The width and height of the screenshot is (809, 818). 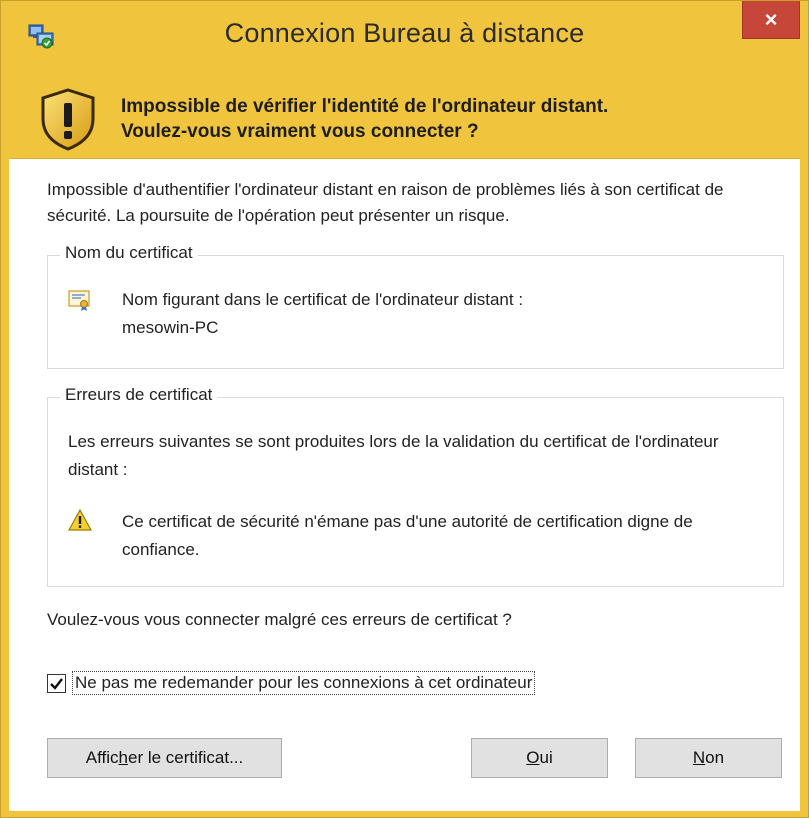 I want to click on certificate-icon, so click(x=79, y=300).